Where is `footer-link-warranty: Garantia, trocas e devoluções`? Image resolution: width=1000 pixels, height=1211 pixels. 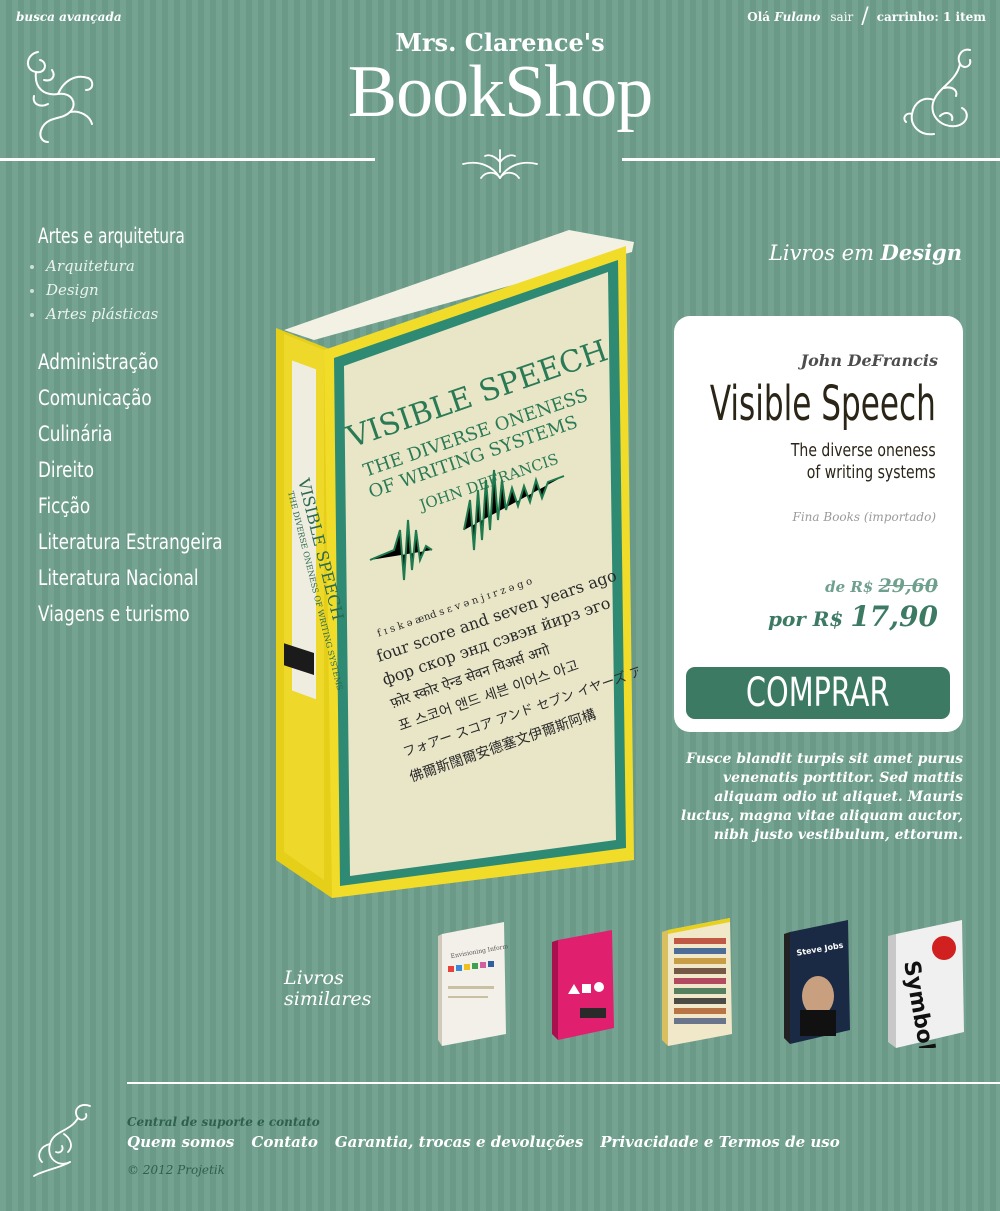
footer-link-warranty: Garantia, trocas e devoluções is located at coordinates (459, 1142).